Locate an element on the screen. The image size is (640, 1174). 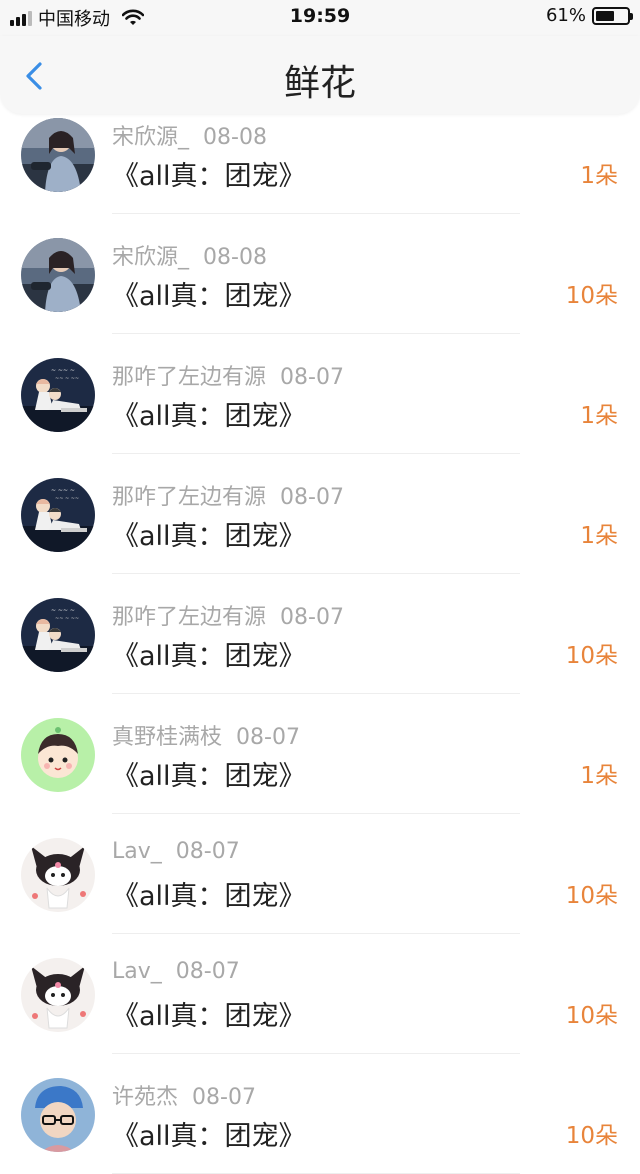
list-item: 宋欣源_ 08-08 《all真：团宠》 1朵 is located at coordinates (320, 164).